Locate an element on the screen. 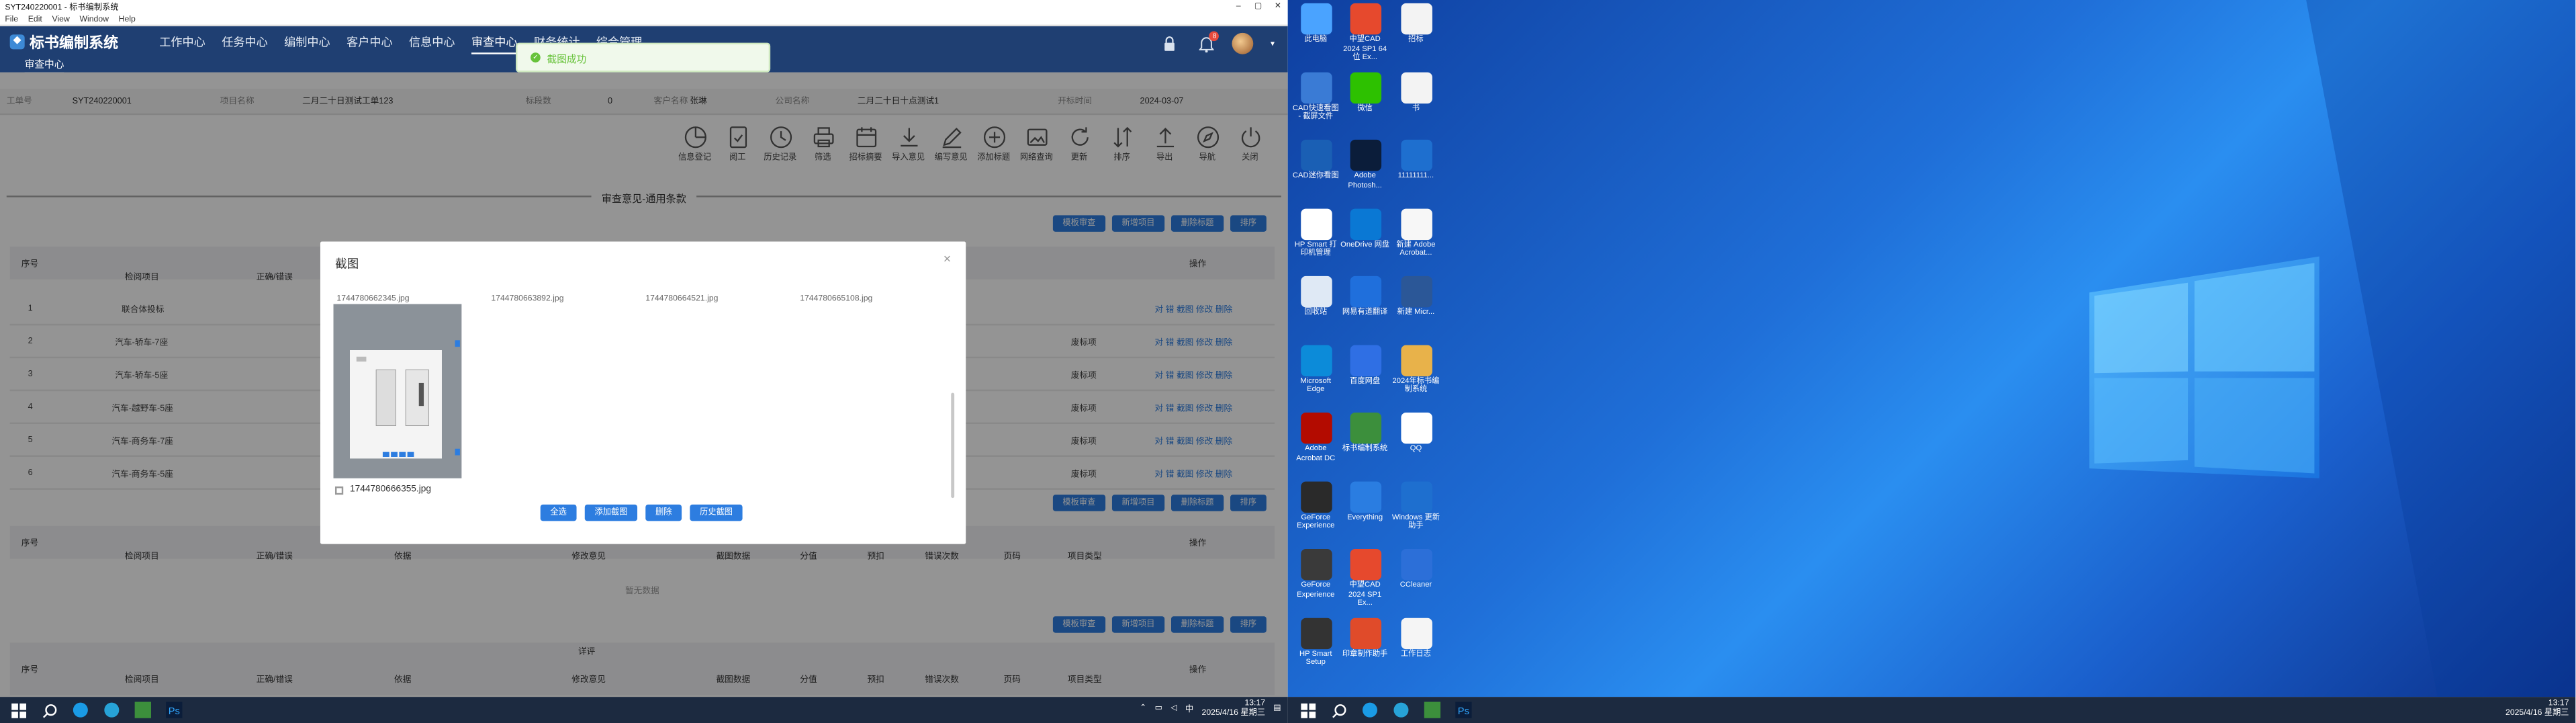 Image resolution: width=2576 pixels, height=723 pixels. desktop-icon: Microsoft Edge is located at coordinates (1315, 368).